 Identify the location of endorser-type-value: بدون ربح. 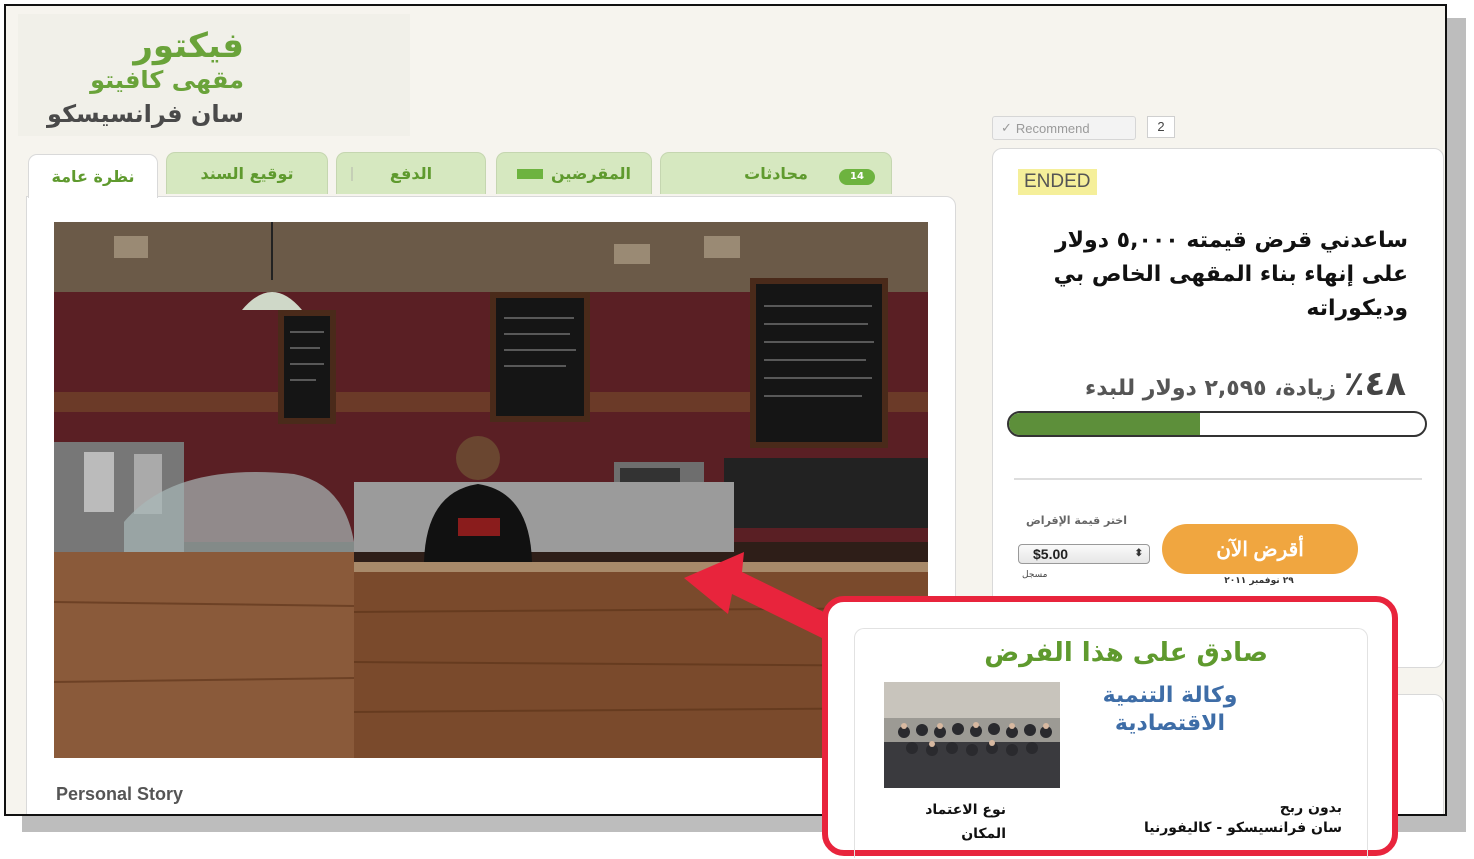
(1310, 808).